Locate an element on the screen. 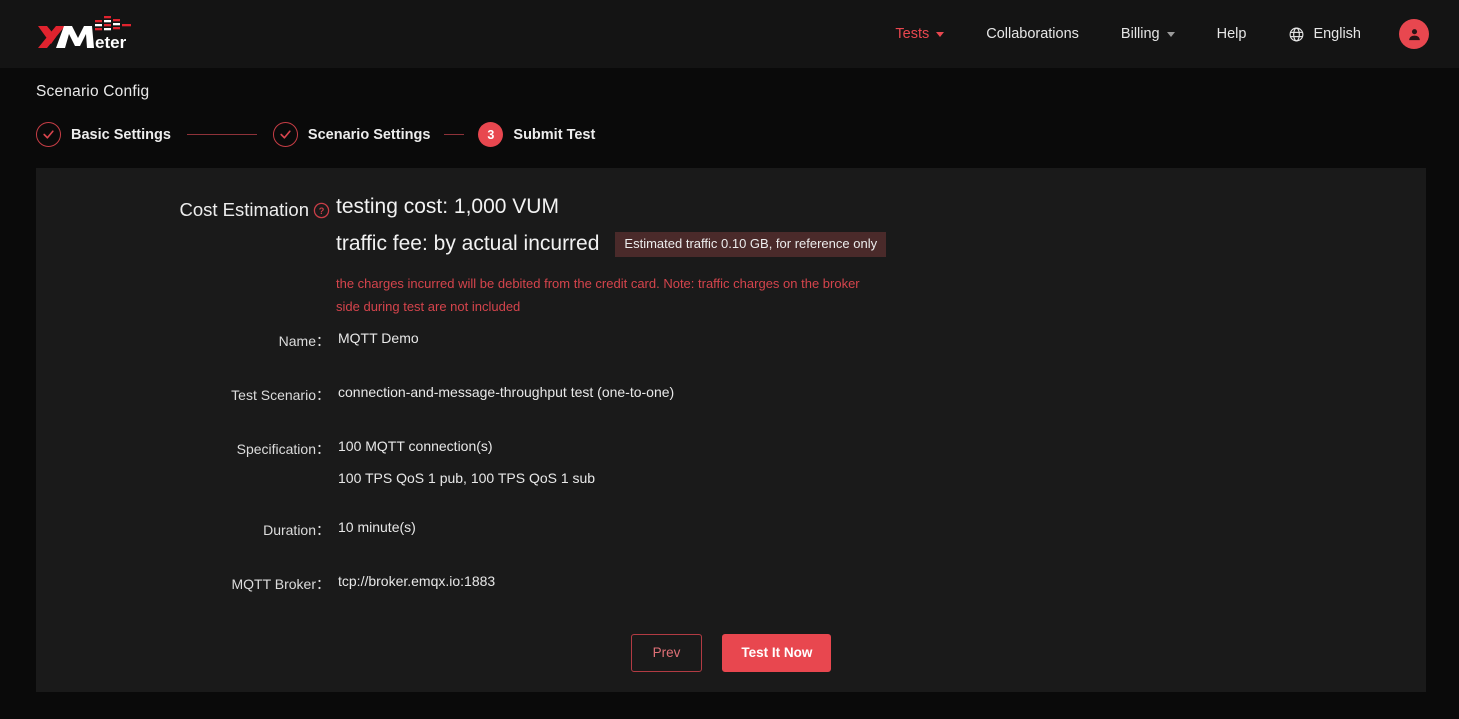  step-scenario-settings: Scenario Settings is located at coordinates (351, 134).